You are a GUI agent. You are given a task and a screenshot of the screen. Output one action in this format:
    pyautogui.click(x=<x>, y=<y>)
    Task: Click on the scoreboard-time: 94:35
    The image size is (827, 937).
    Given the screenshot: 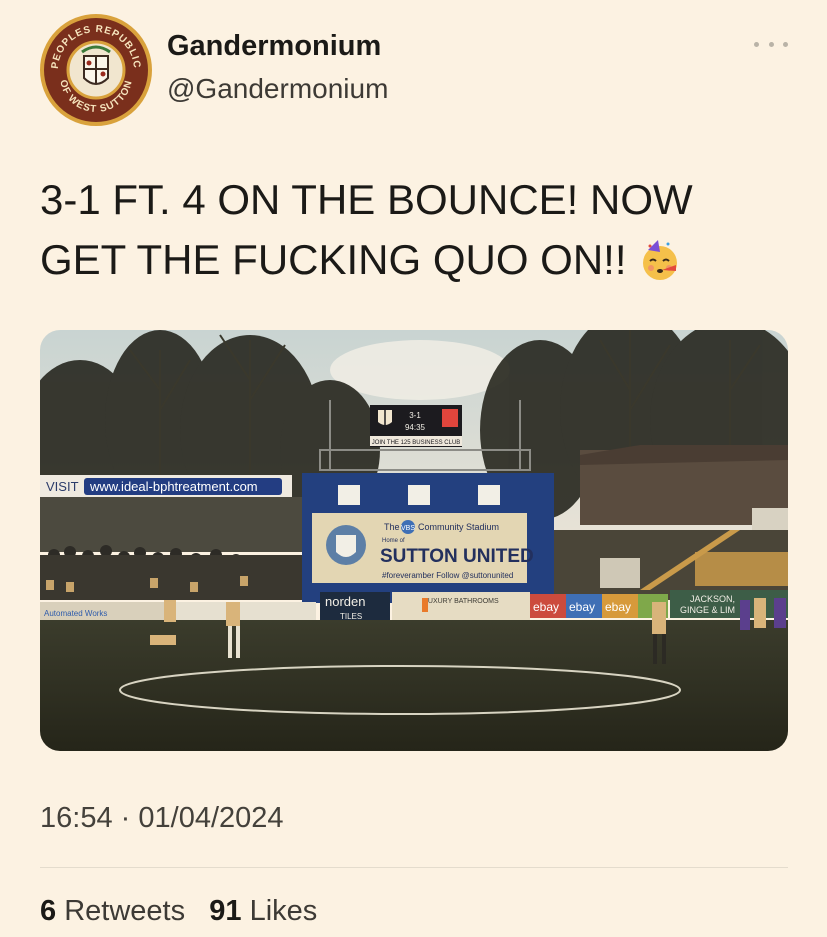 What is the action you would take?
    pyautogui.click(x=415, y=427)
    